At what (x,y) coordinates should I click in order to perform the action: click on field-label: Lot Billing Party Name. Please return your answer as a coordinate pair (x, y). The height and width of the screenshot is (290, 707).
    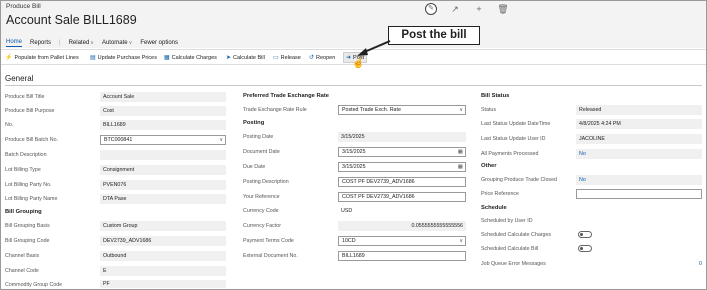
    Looking at the image, I should click on (31, 199).